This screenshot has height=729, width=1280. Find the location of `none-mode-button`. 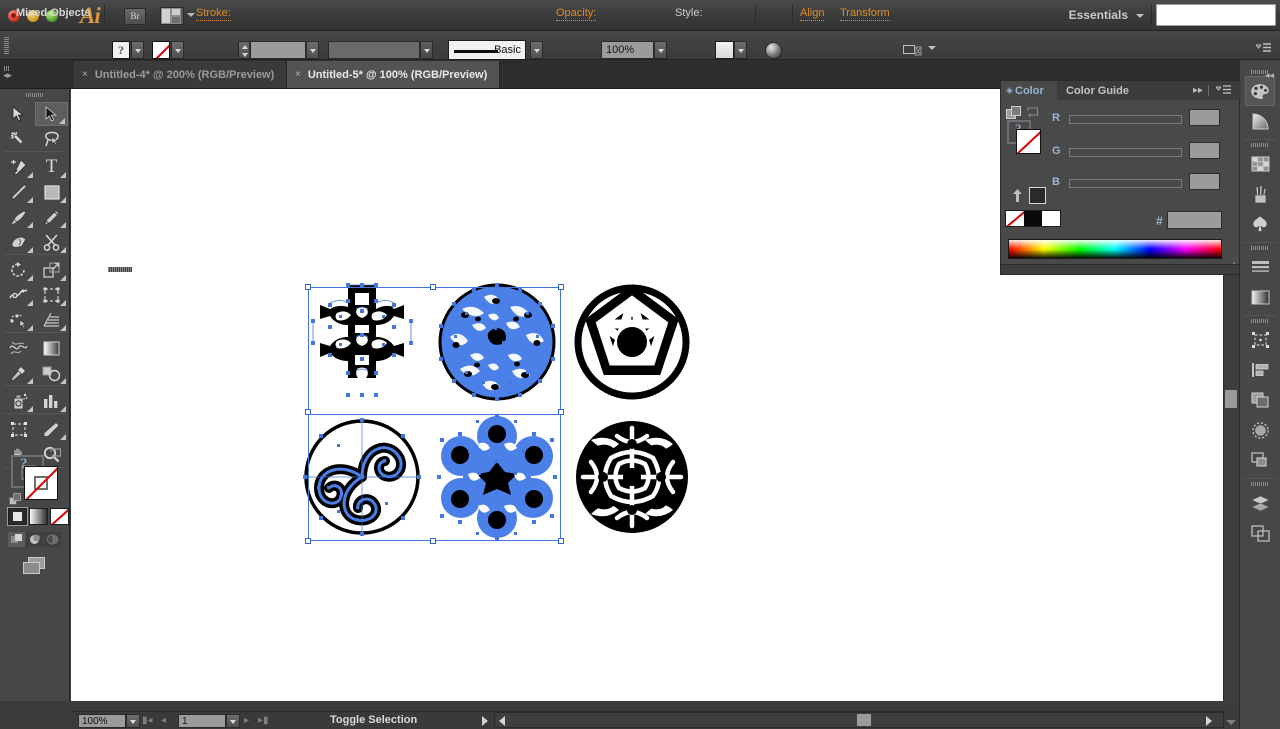

none-mode-button is located at coordinates (59, 516).